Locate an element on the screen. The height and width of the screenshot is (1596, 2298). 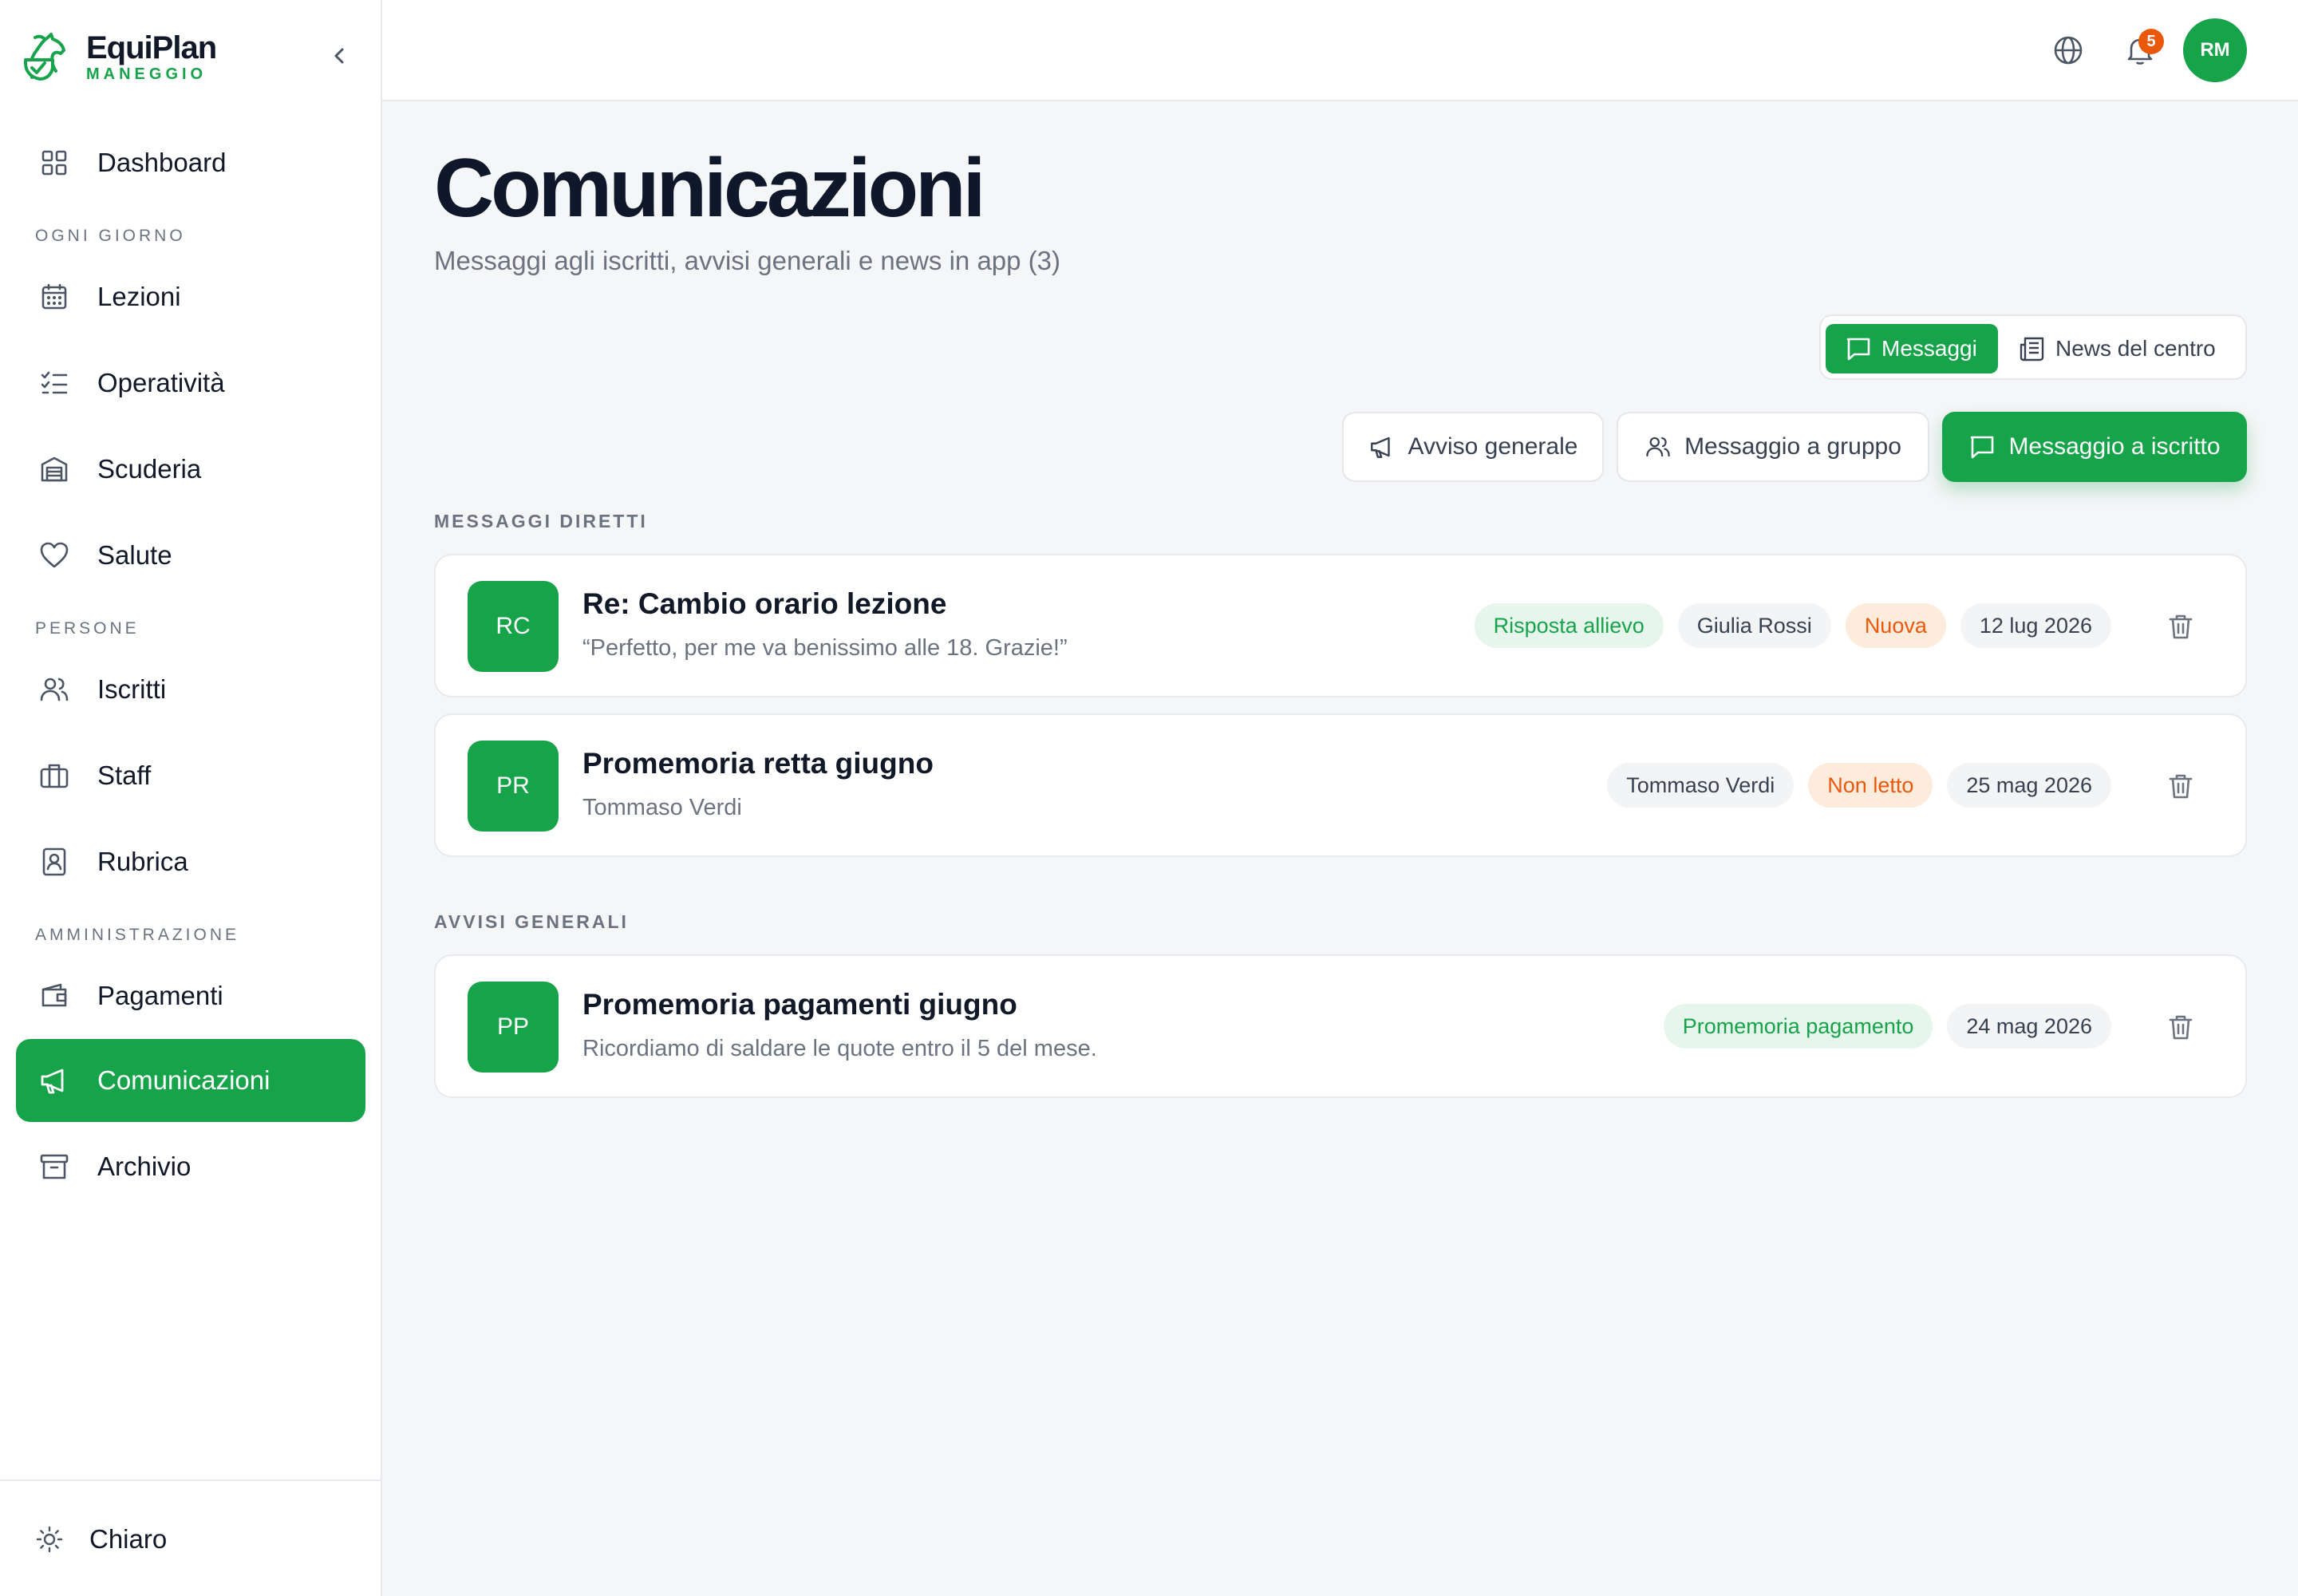
sidebar-item-label: Dashboard is located at coordinates (162, 162).